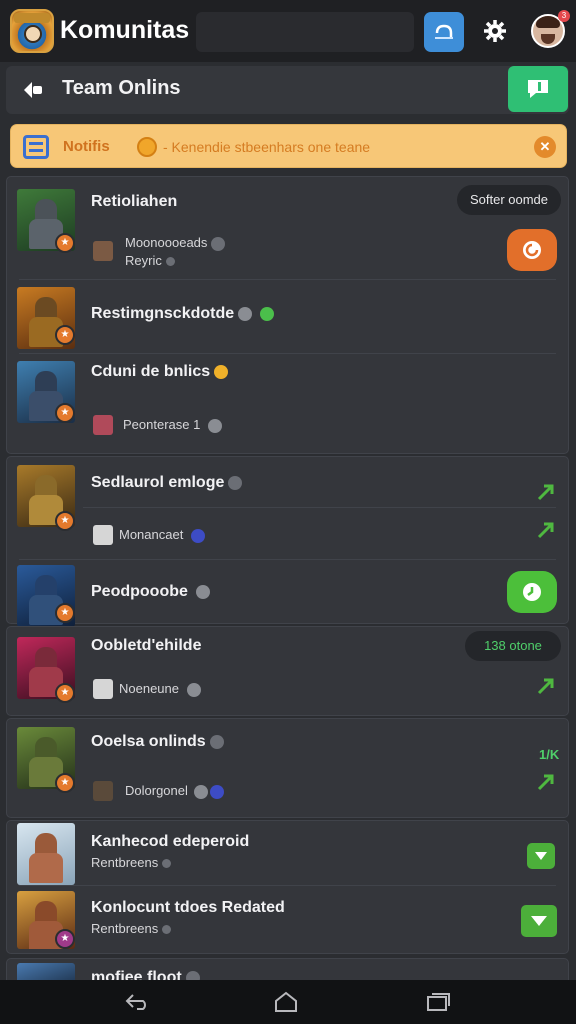  I want to click on close-icon: ✕, so click(545, 147).